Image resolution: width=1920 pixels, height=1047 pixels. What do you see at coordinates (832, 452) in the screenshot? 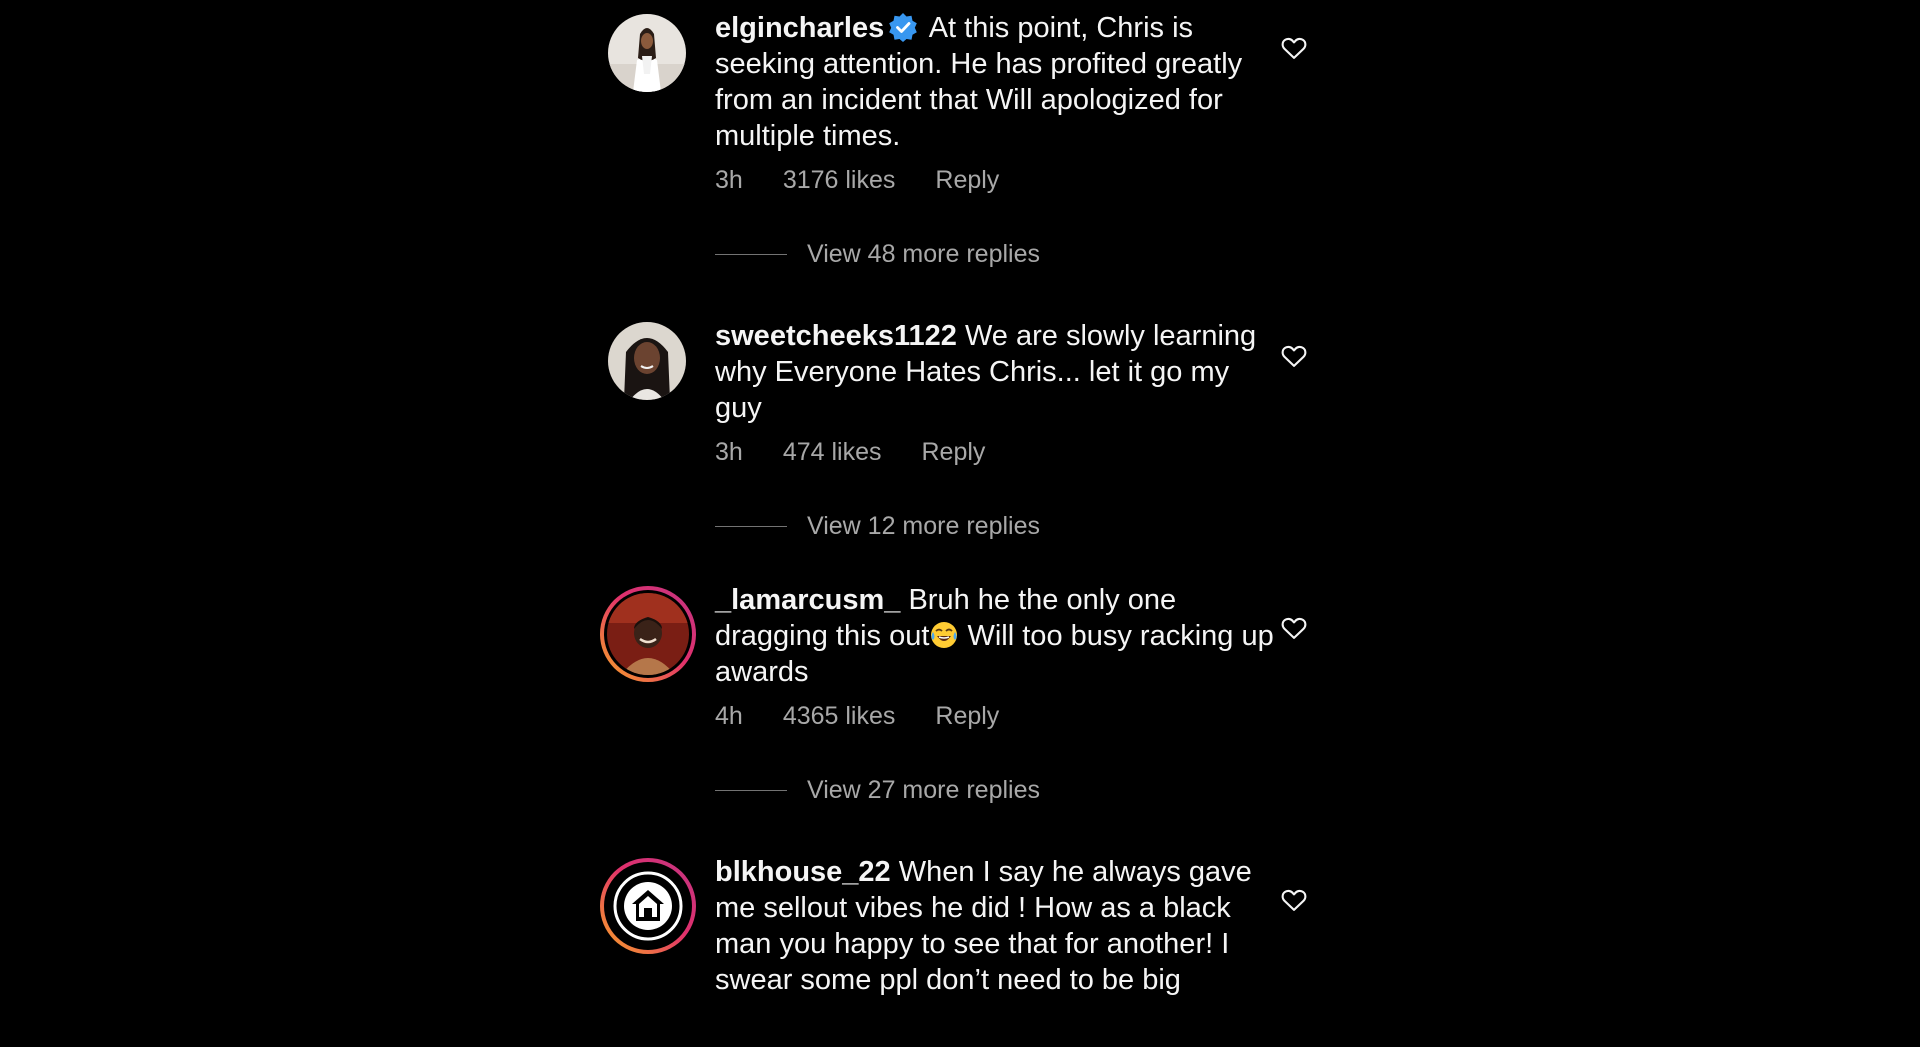
I see `comment-likes: 474 likes` at bounding box center [832, 452].